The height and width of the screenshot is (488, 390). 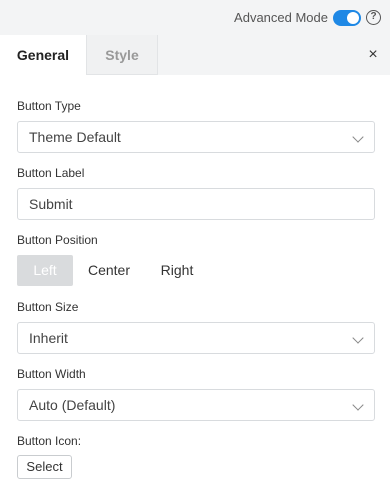 I want to click on tab-bar: General Style, so click(x=195, y=55).